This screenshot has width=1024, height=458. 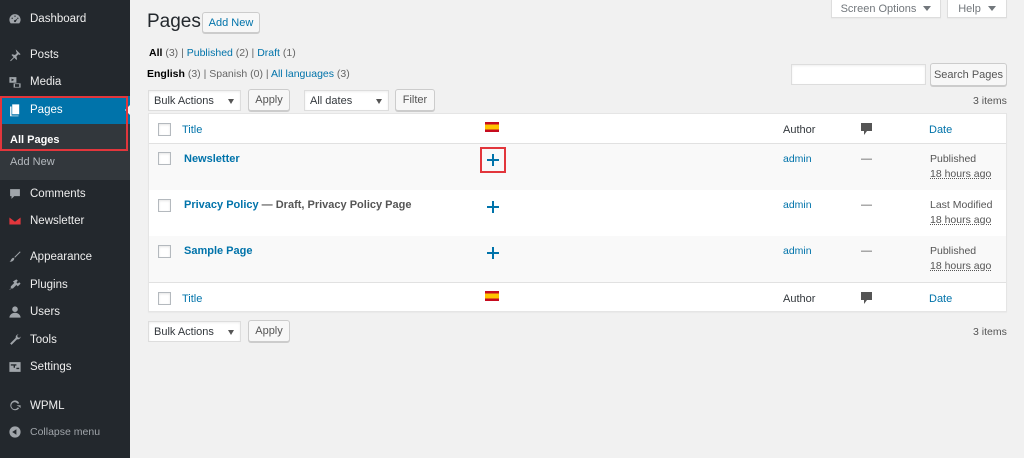 What do you see at coordinates (242, 53) in the screenshot?
I see `status-published-count: (2)` at bounding box center [242, 53].